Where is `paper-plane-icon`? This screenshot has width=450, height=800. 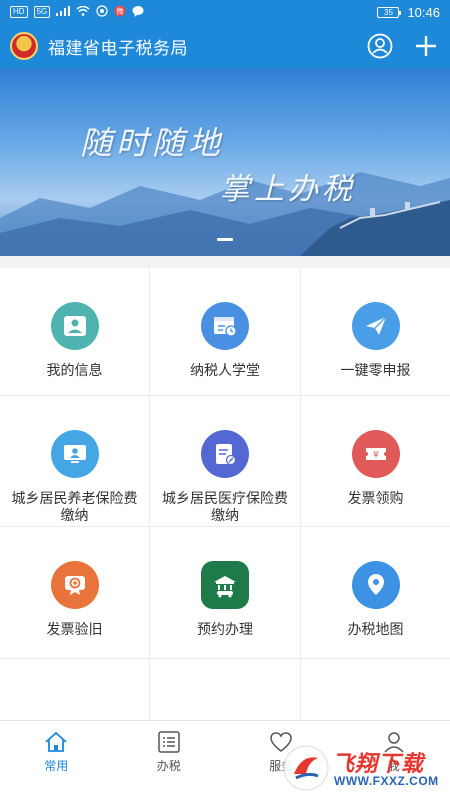 paper-plane-icon is located at coordinates (375, 326).